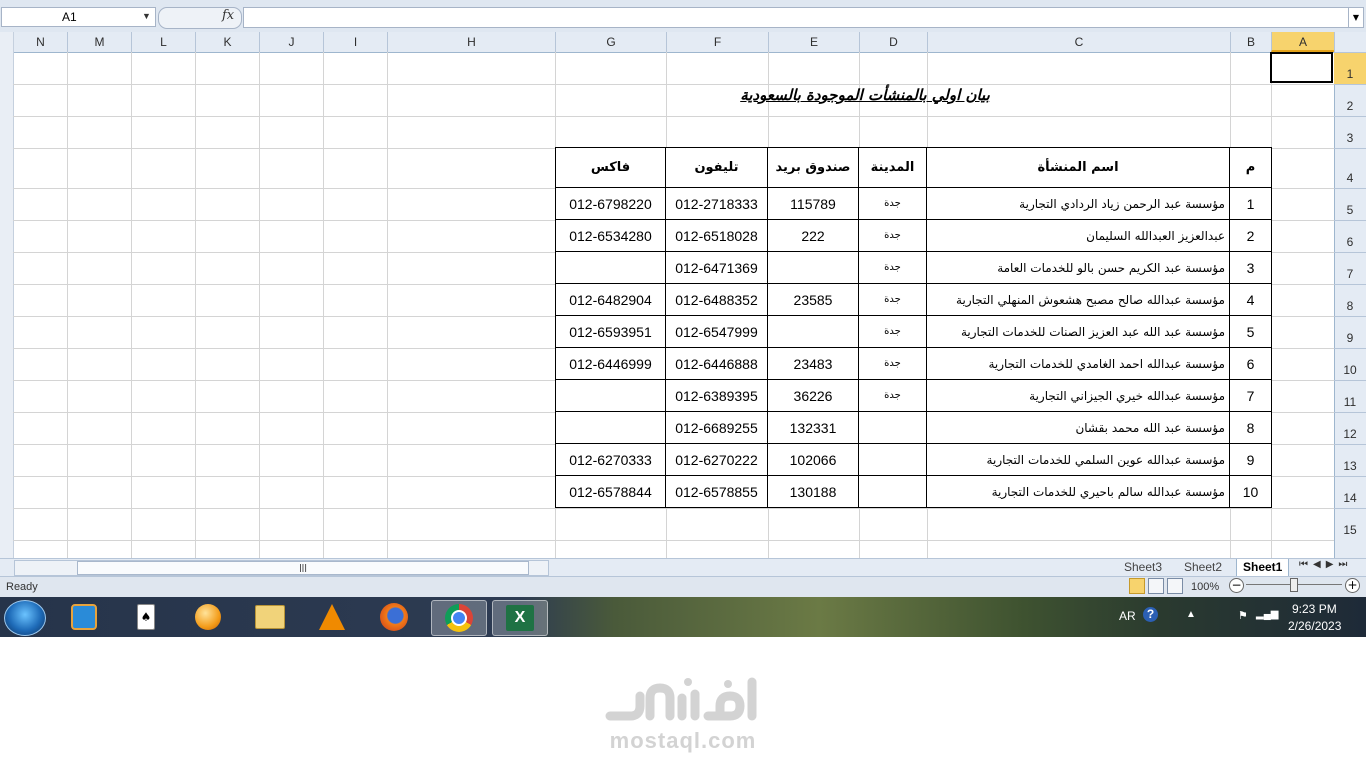 This screenshot has height=768, width=1366. I want to click on page-break-view-icon, so click(1175, 586).